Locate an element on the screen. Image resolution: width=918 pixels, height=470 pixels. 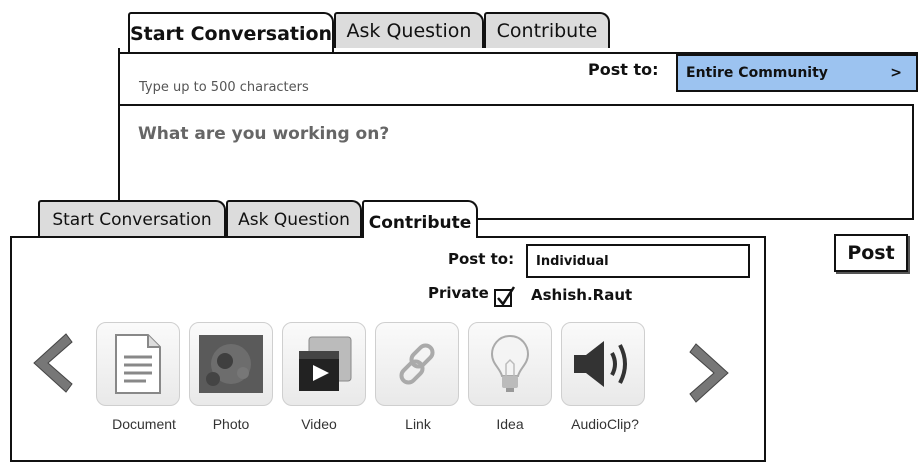
private-checkbox is located at coordinates (505, 296).